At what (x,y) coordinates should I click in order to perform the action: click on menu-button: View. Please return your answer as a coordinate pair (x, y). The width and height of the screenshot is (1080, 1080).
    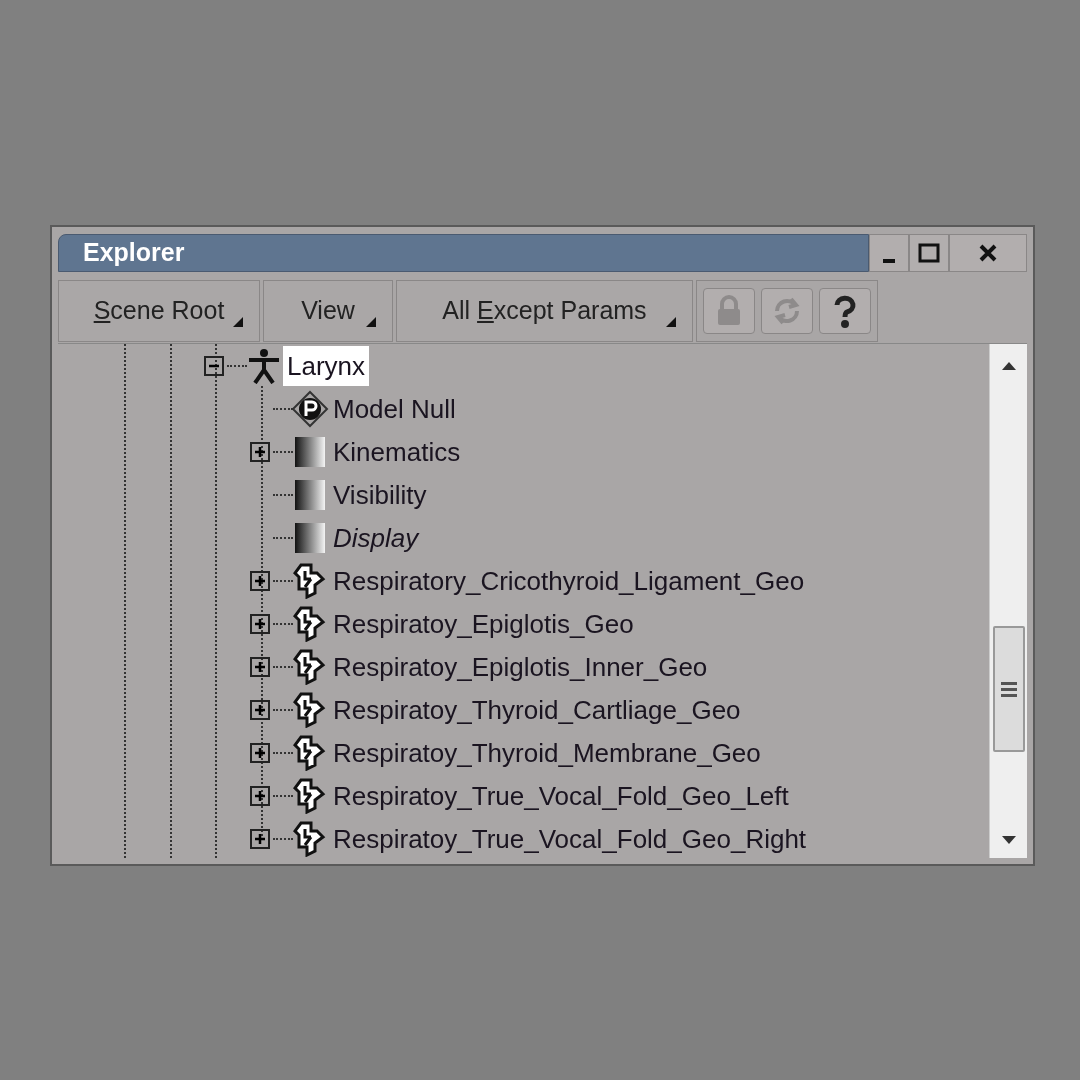
    Looking at the image, I should click on (328, 311).